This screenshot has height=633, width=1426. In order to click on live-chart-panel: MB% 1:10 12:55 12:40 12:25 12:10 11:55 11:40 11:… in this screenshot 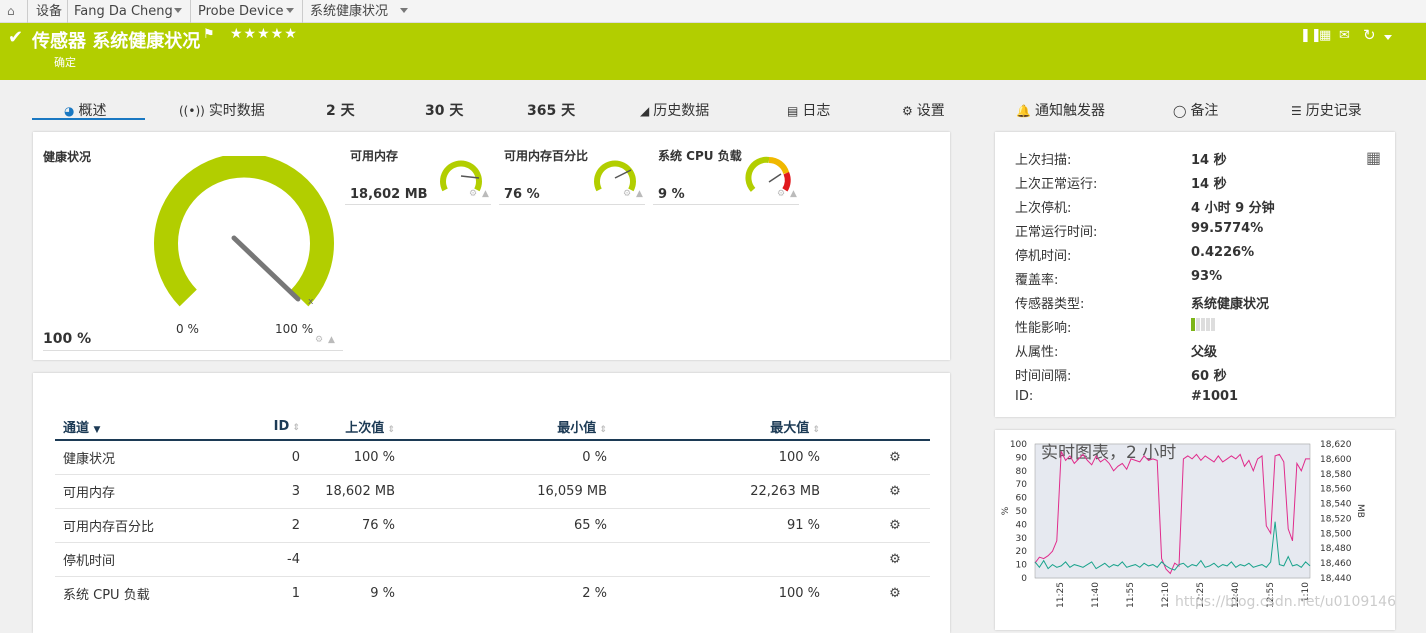, I will do `click(1195, 530)`.